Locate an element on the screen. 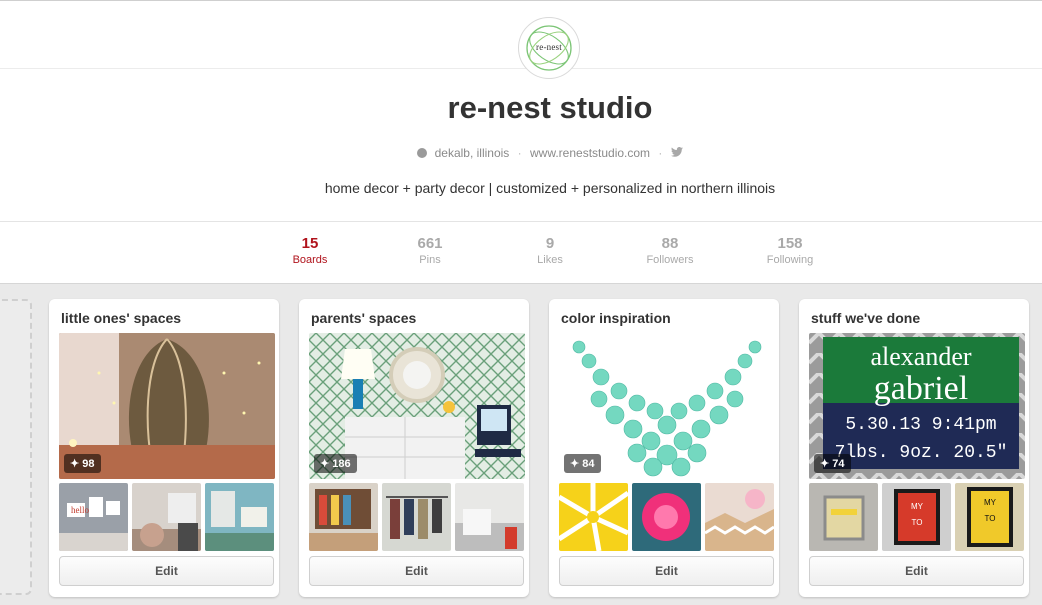 Image resolution: width=1042 pixels, height=605 pixels. thumb-2-line-1: MY is located at coordinates (990, 502).